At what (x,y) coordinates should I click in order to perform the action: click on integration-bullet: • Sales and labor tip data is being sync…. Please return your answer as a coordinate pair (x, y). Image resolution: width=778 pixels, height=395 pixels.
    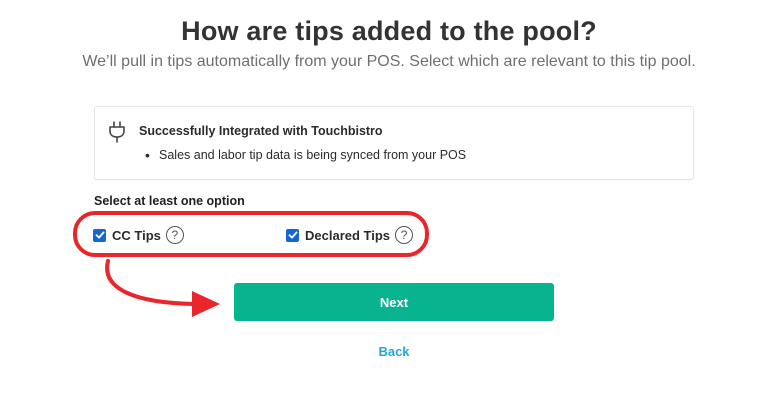
    Looking at the image, I should click on (302, 155).